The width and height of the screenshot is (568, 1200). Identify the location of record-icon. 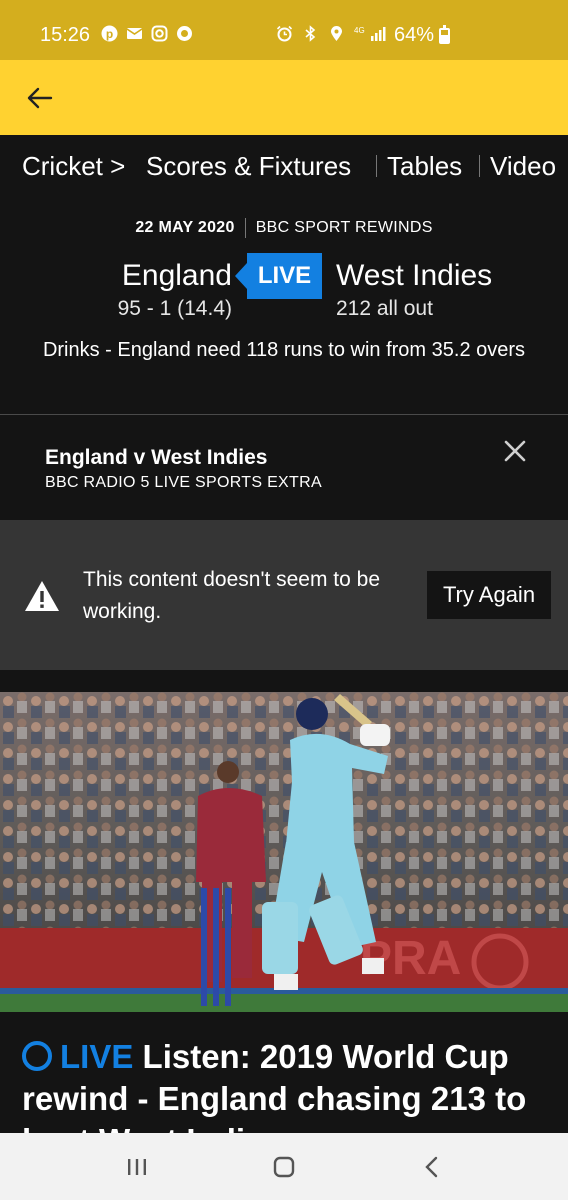
(184, 33).